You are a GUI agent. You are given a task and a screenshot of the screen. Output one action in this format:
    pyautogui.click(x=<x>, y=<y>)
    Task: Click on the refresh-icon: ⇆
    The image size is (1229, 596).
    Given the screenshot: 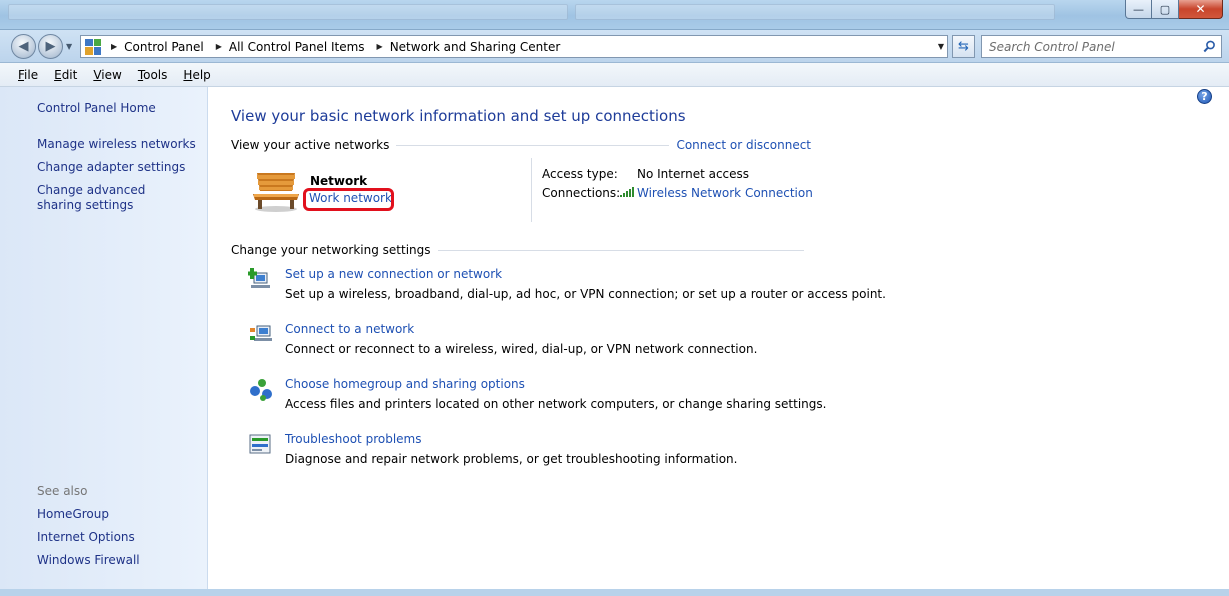 What is the action you would take?
    pyautogui.click(x=963, y=46)
    